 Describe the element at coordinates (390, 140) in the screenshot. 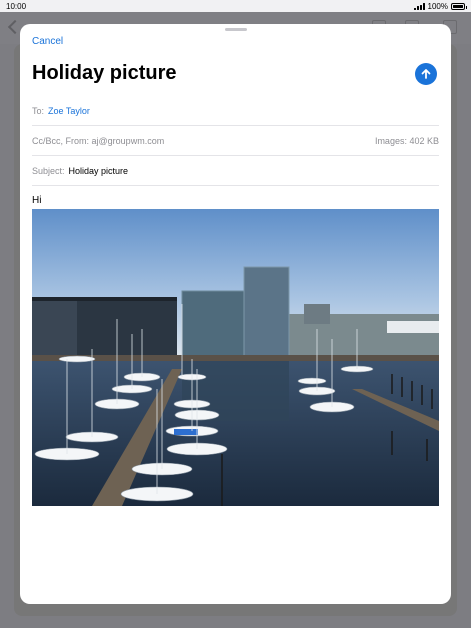

I see `images-label: Images:` at that location.